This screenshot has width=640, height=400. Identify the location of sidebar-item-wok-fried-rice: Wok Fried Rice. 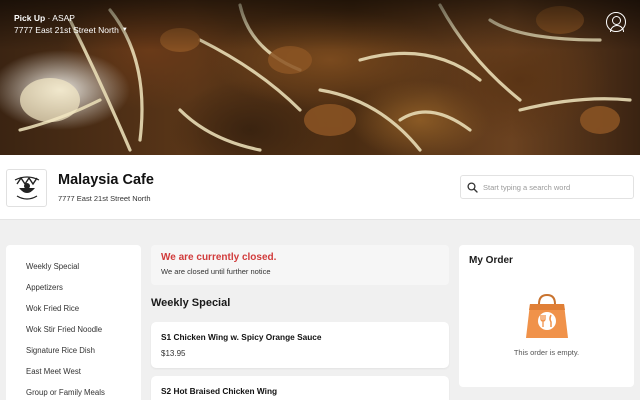
(52, 308).